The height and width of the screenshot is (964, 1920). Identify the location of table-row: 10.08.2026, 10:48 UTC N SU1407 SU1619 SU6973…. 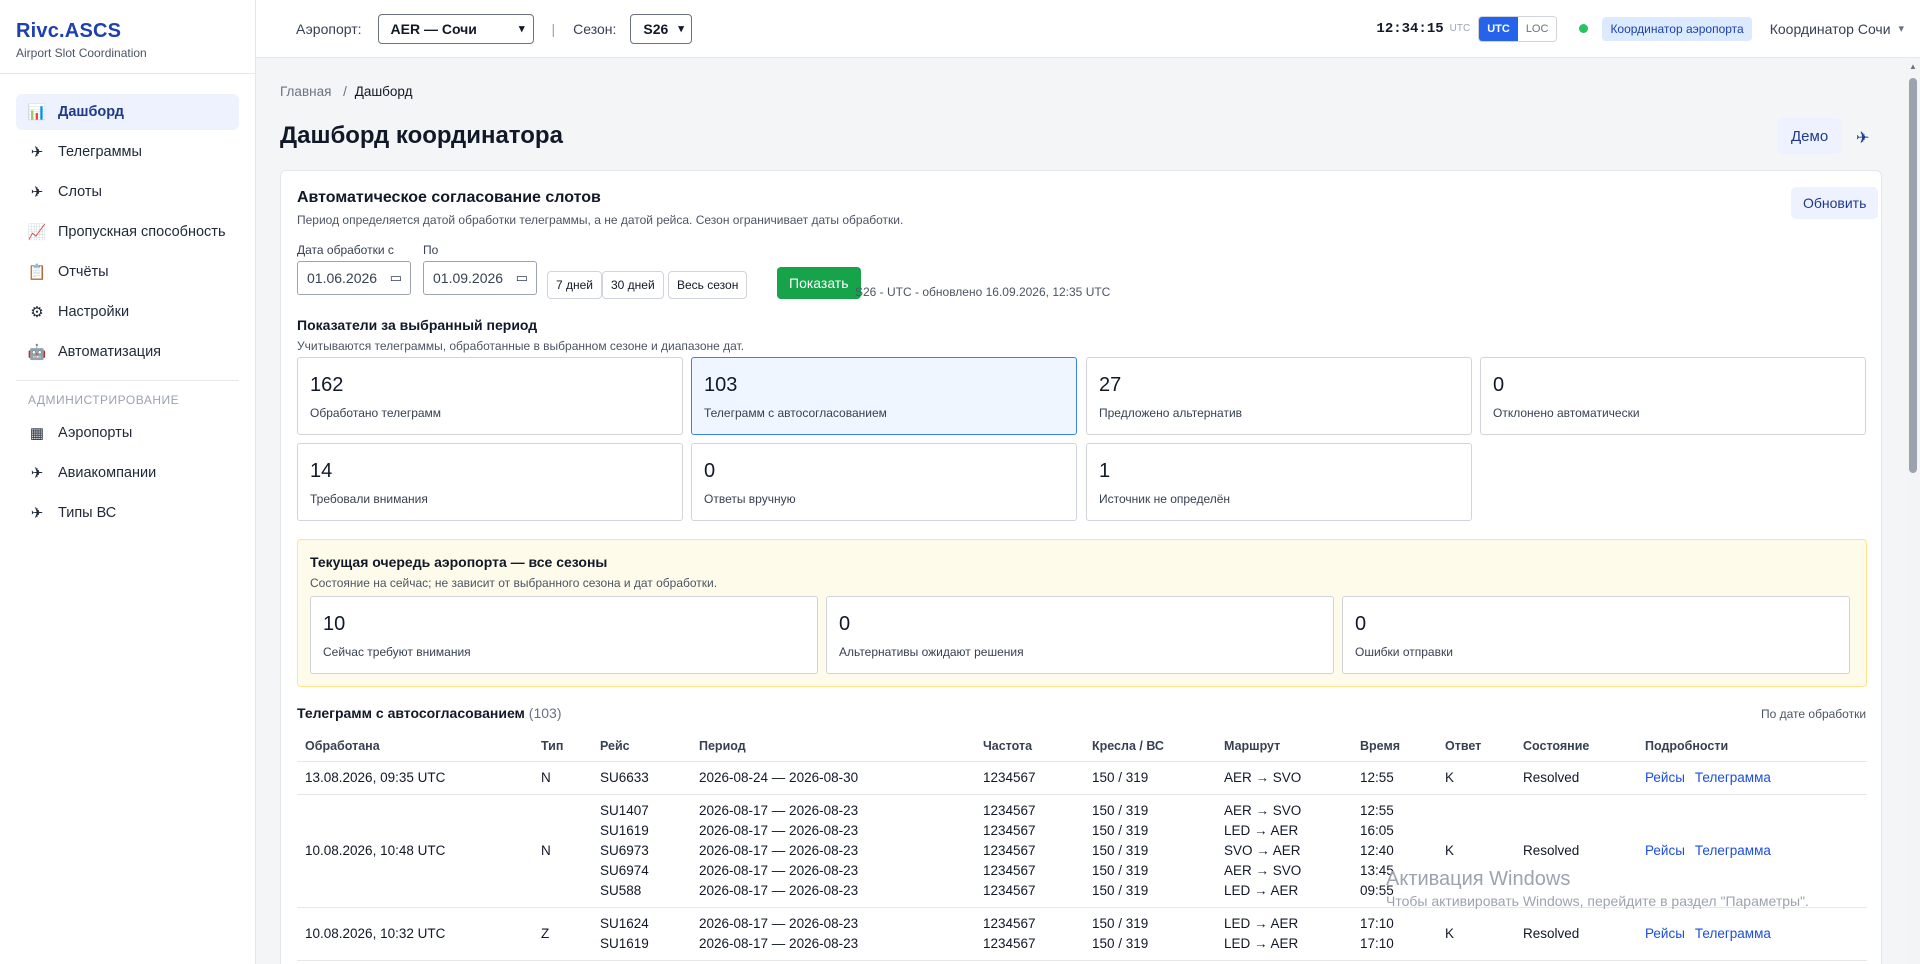
(1082, 851).